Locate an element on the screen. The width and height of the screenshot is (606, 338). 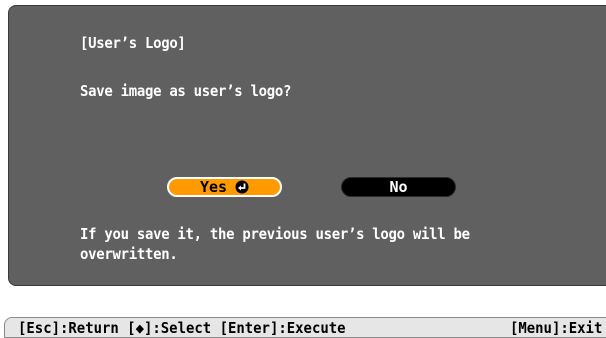
yes-button: Yes is located at coordinates (224, 187).